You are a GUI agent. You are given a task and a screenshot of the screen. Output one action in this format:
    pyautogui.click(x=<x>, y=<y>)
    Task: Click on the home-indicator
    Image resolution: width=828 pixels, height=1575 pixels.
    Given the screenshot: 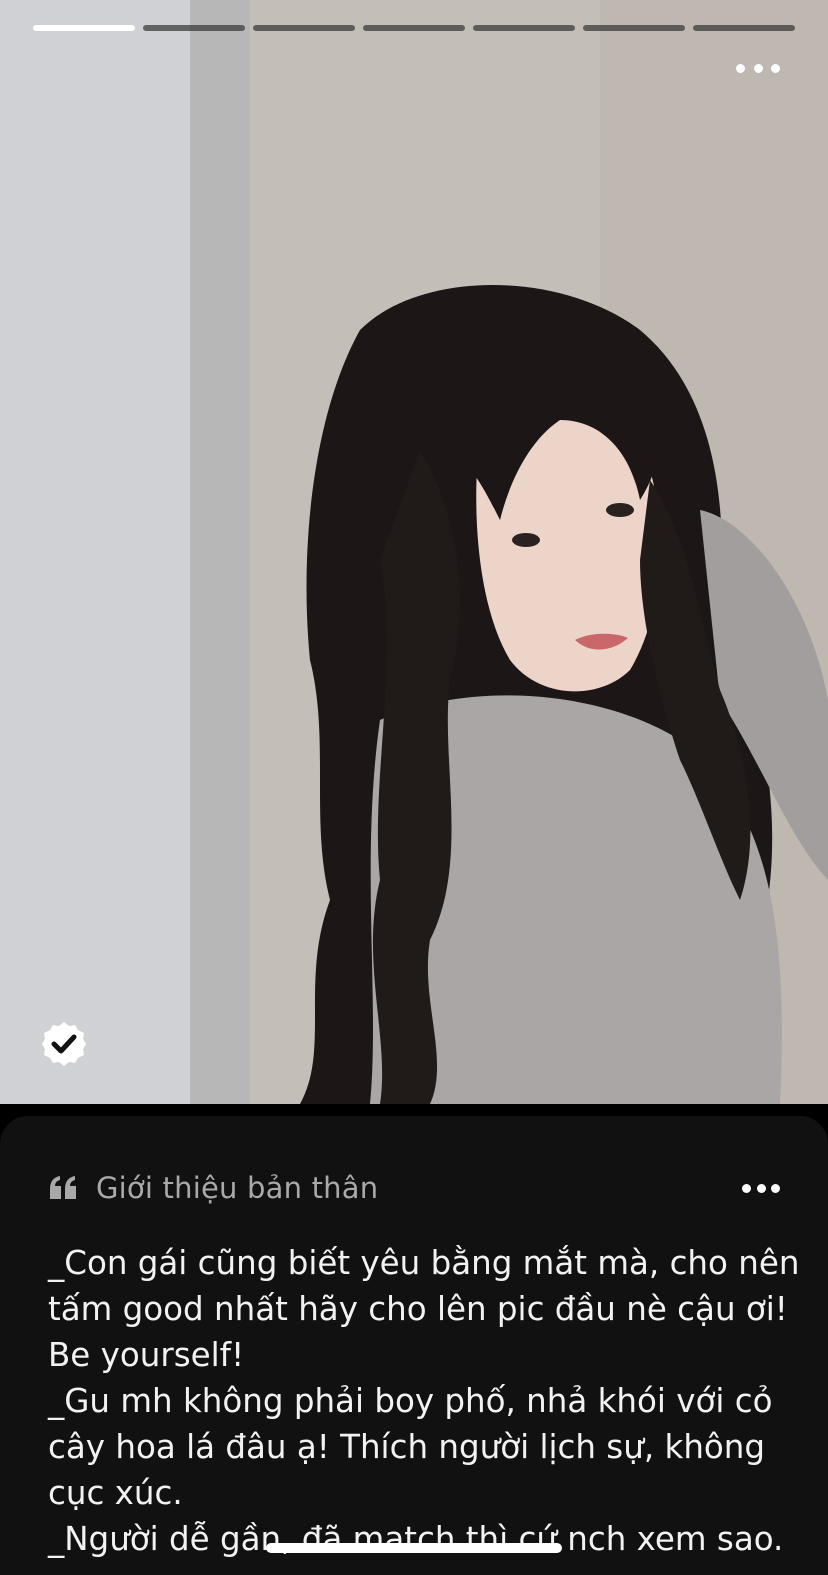 What is the action you would take?
    pyautogui.click(x=414, y=1548)
    